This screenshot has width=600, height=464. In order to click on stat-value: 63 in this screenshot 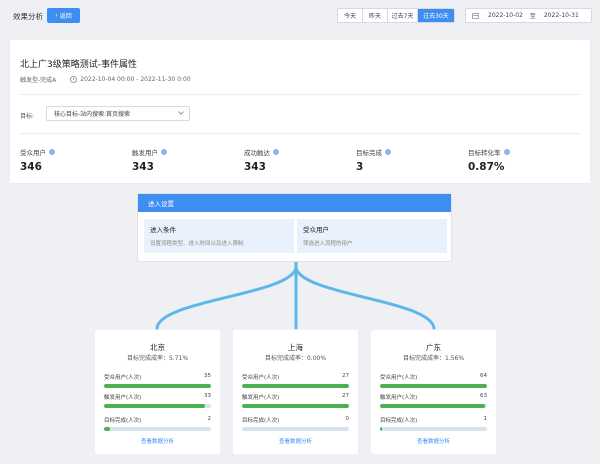, I will do `click(483, 396)`.